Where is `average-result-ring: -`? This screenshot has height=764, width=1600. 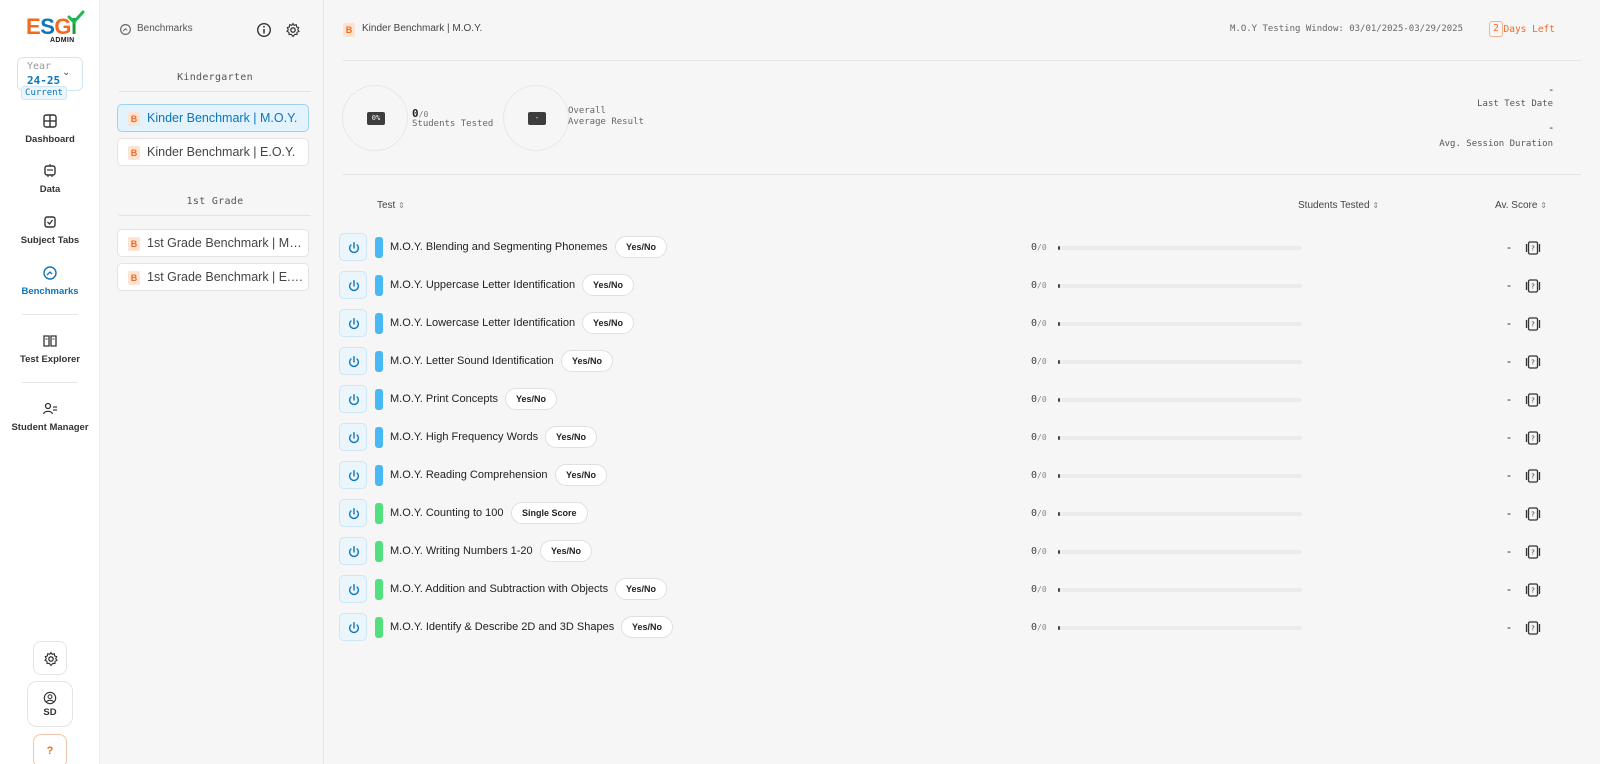 average-result-ring: - is located at coordinates (536, 118).